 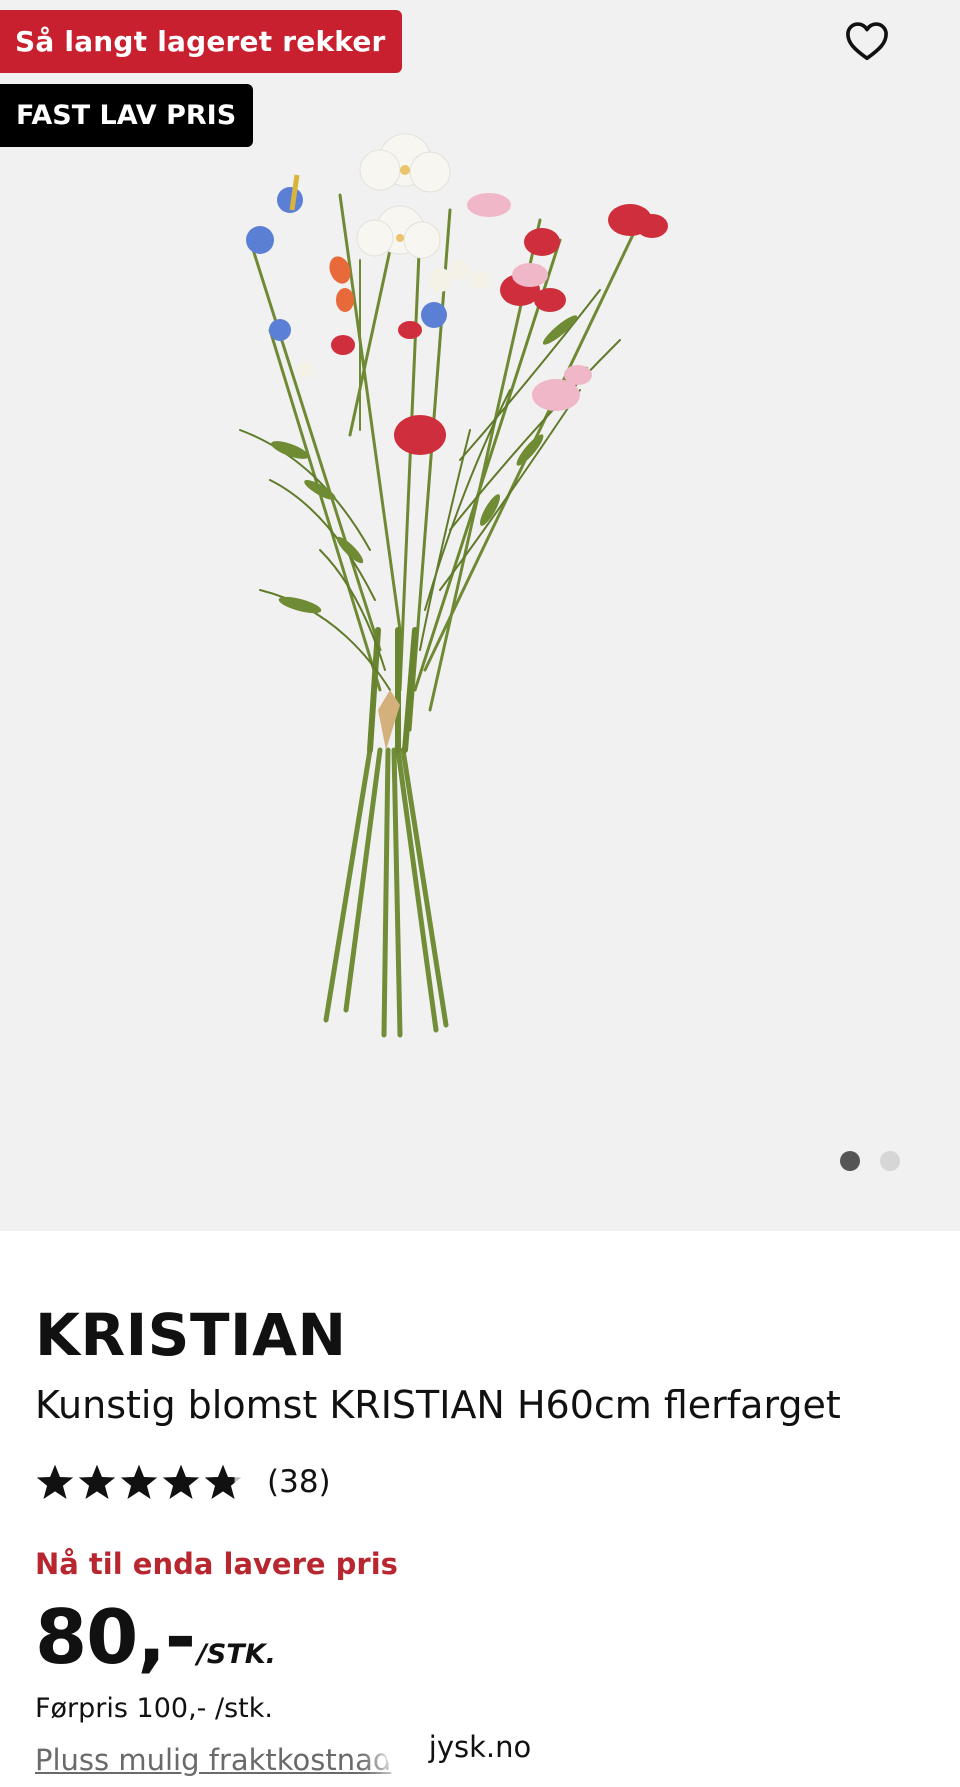 I want to click on shipping-link: Pluss mulig fraktkostnad, so click(x=213, y=1760).